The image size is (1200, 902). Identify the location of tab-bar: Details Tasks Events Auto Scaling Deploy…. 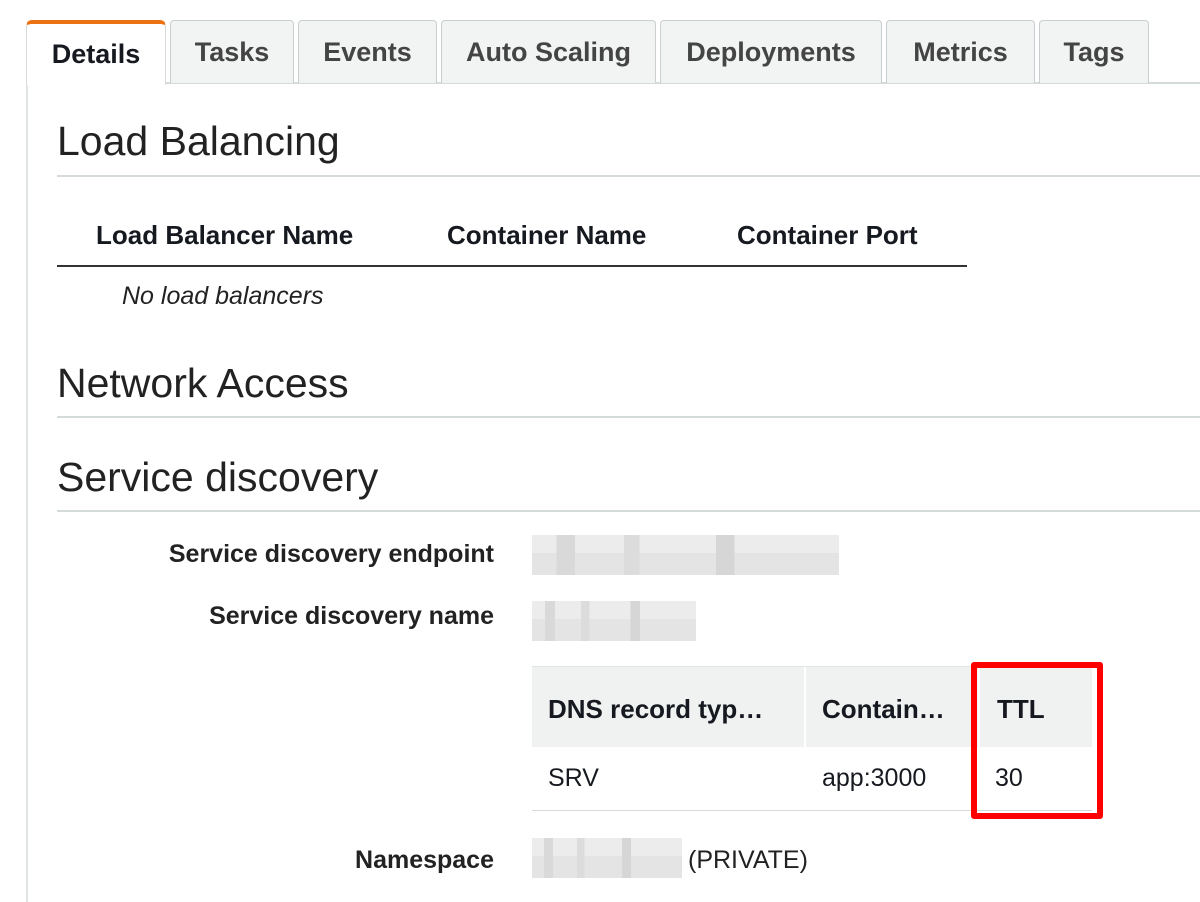
(600, 42).